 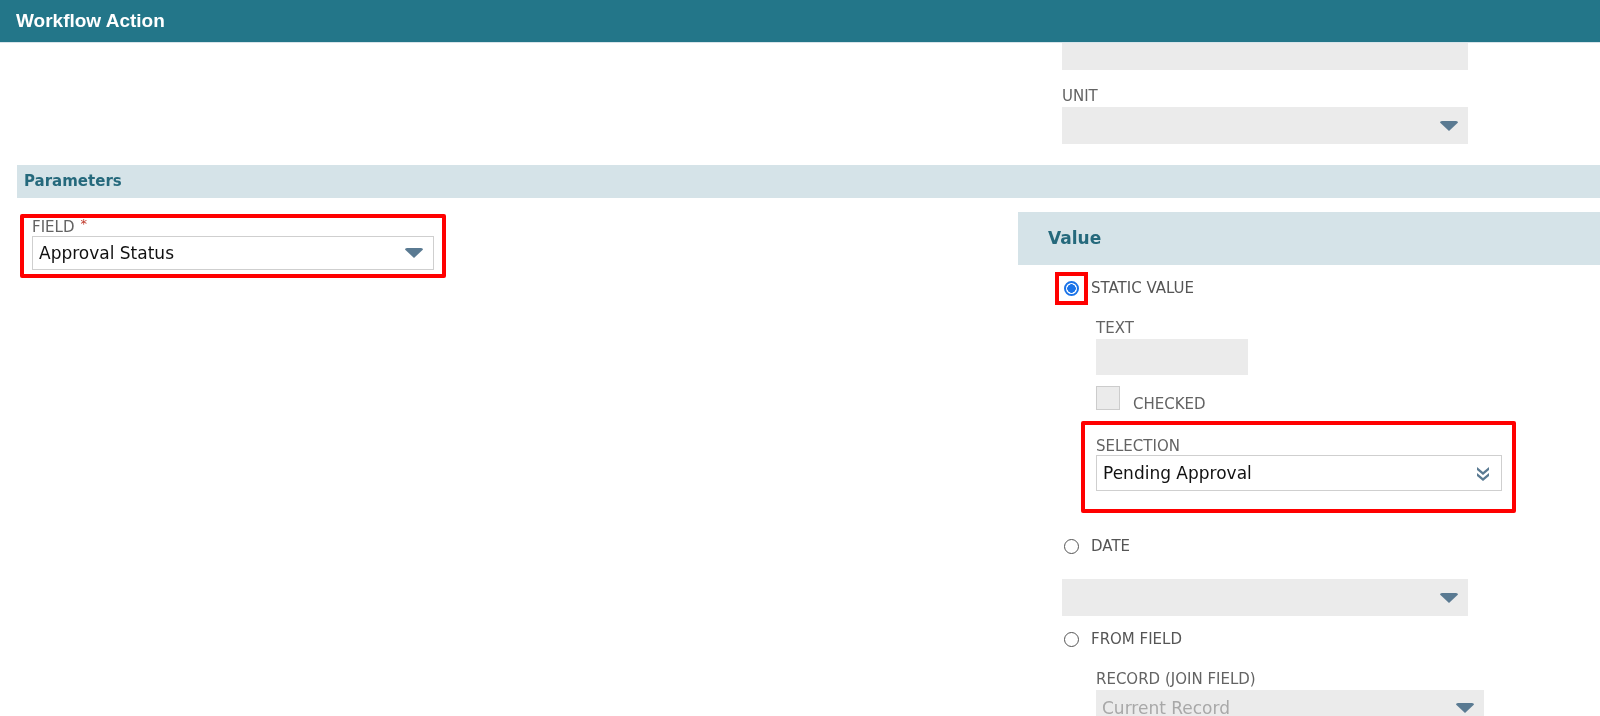 I want to click on window-title: Workflow Action, so click(x=800, y=21).